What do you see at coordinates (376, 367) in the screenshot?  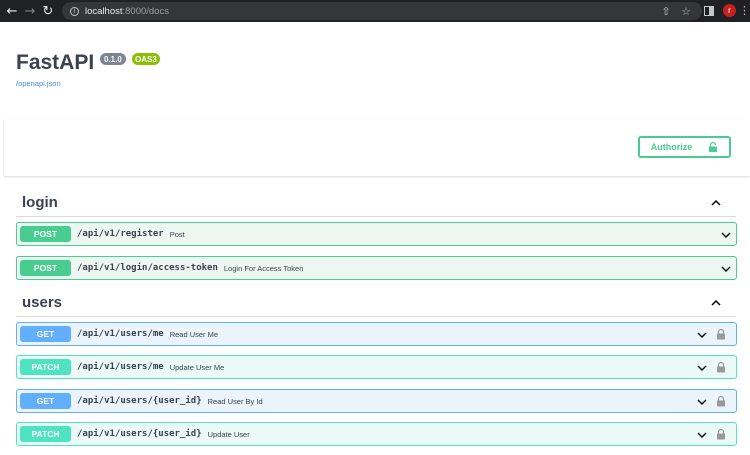 I see `operation-patch-users-me: PATCH /api/v1/users/me Update User Me` at bounding box center [376, 367].